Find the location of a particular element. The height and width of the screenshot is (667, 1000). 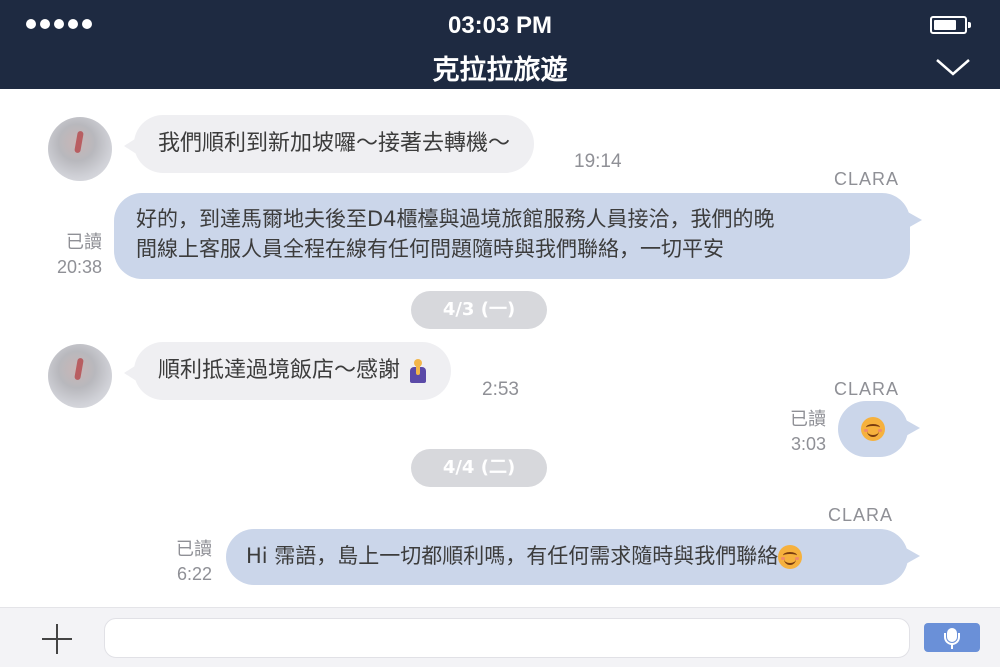

plus-icon is located at coordinates (57, 639).